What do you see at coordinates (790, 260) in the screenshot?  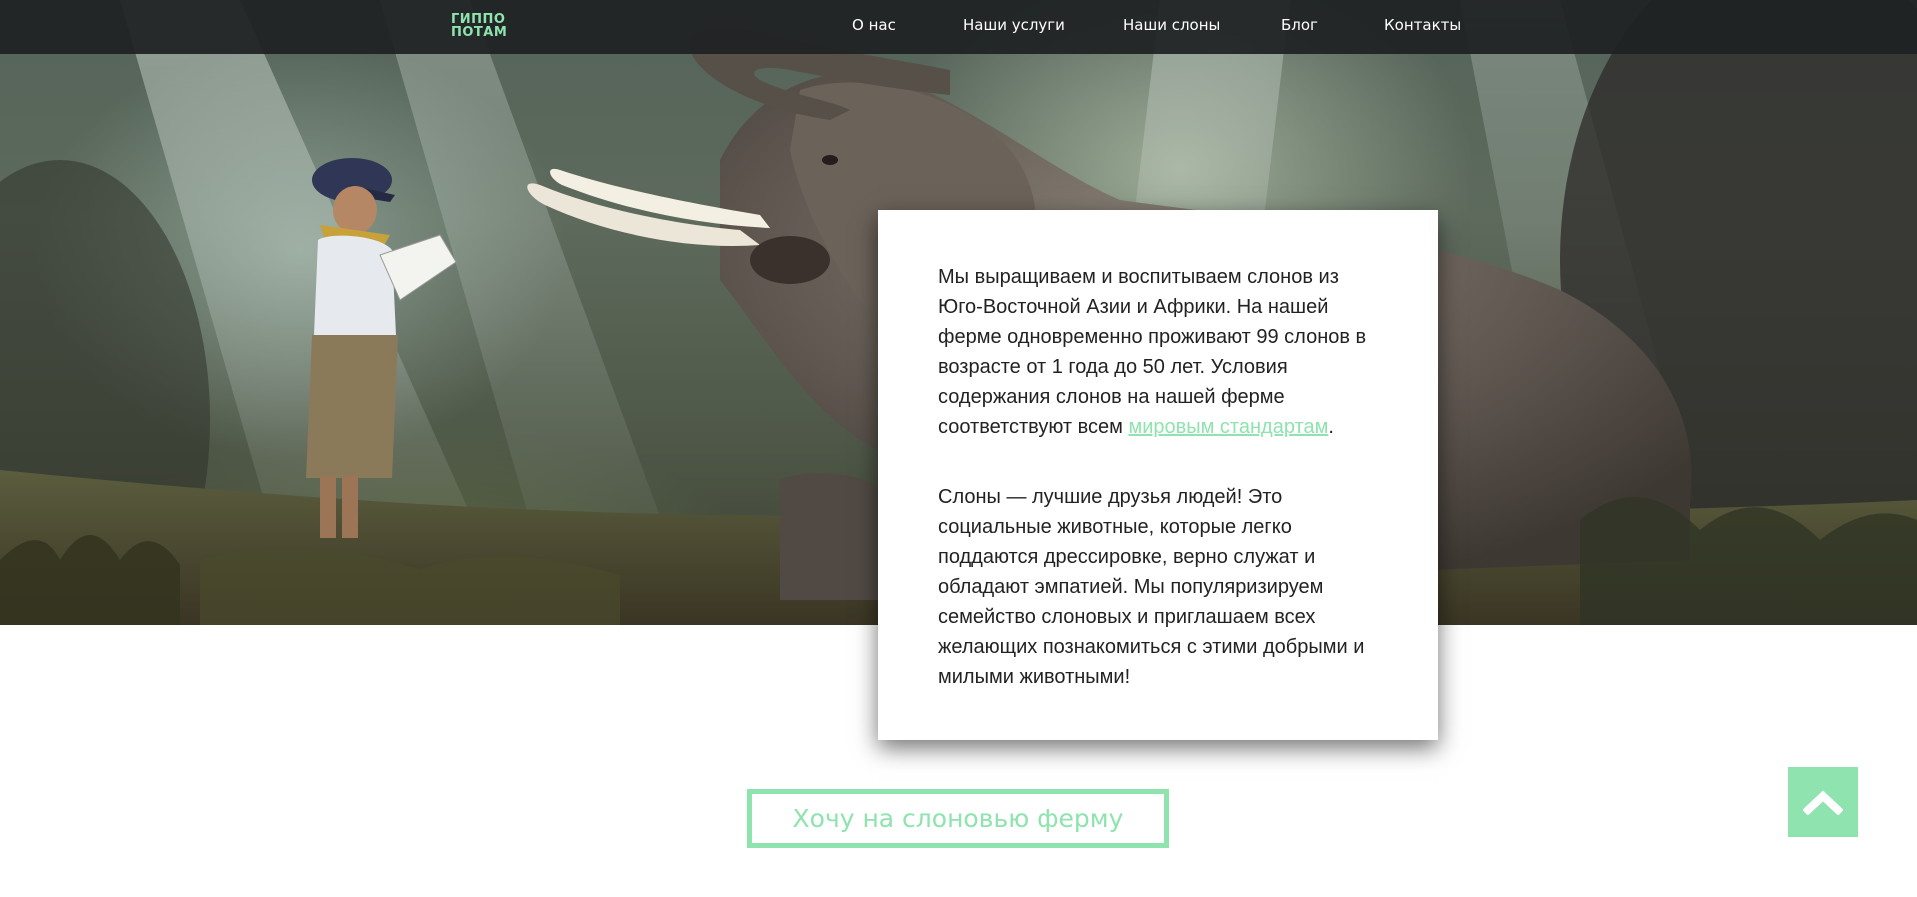 I see `elephant-mouth` at bounding box center [790, 260].